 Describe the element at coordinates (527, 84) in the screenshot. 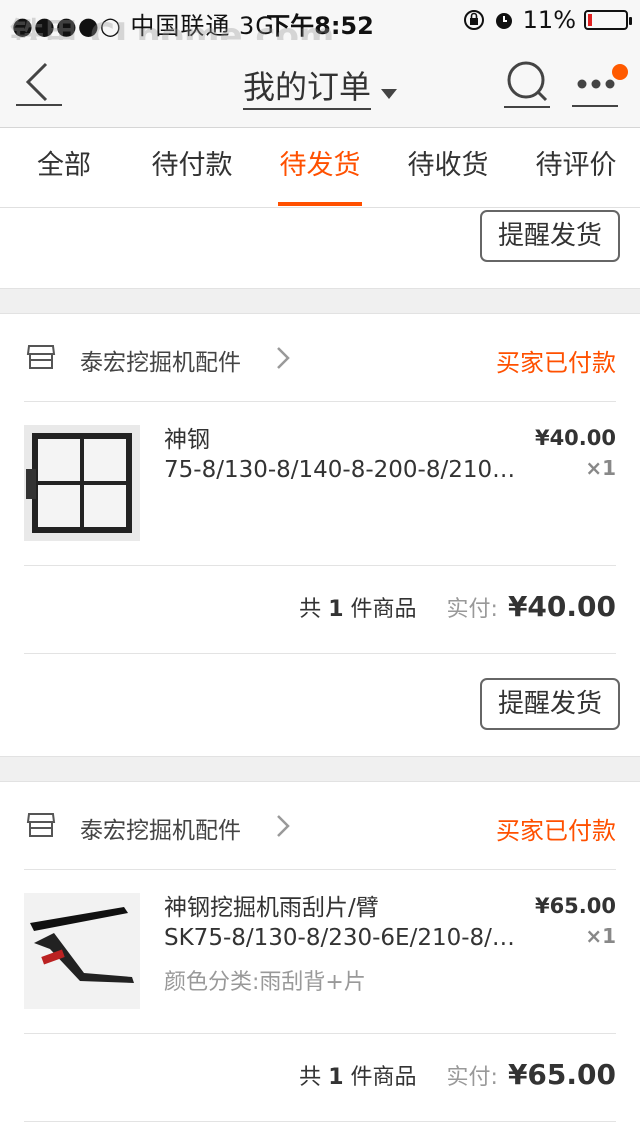

I see `search-icon` at that location.